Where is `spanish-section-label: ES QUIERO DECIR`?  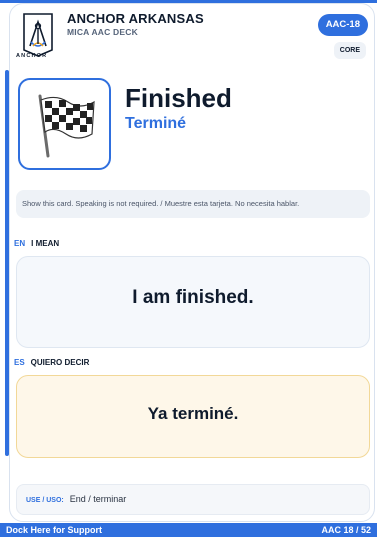
spanish-section-label: ES QUIERO DECIR is located at coordinates (51, 362).